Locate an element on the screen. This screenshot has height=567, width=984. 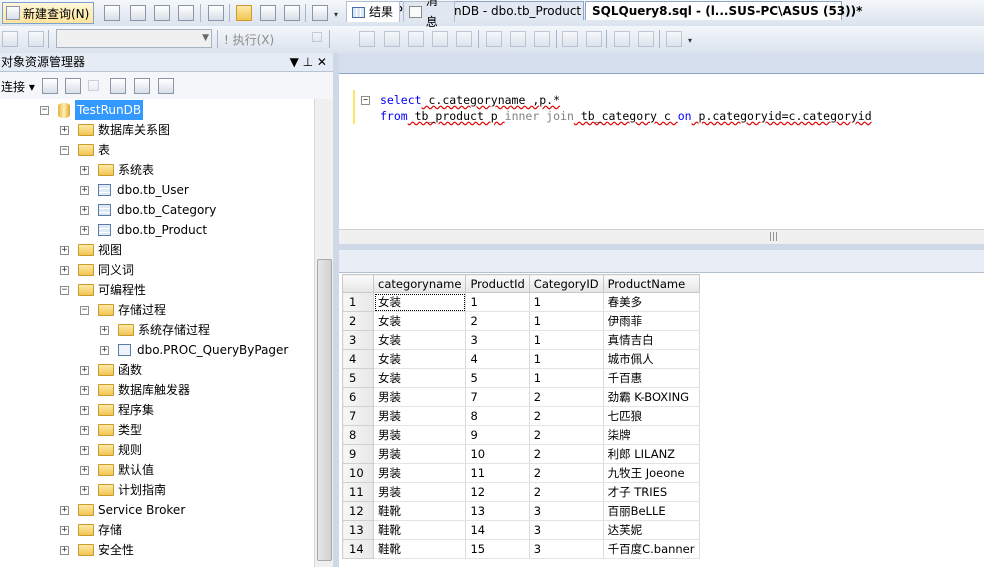
row-number: 5 is located at coordinates (358, 378).